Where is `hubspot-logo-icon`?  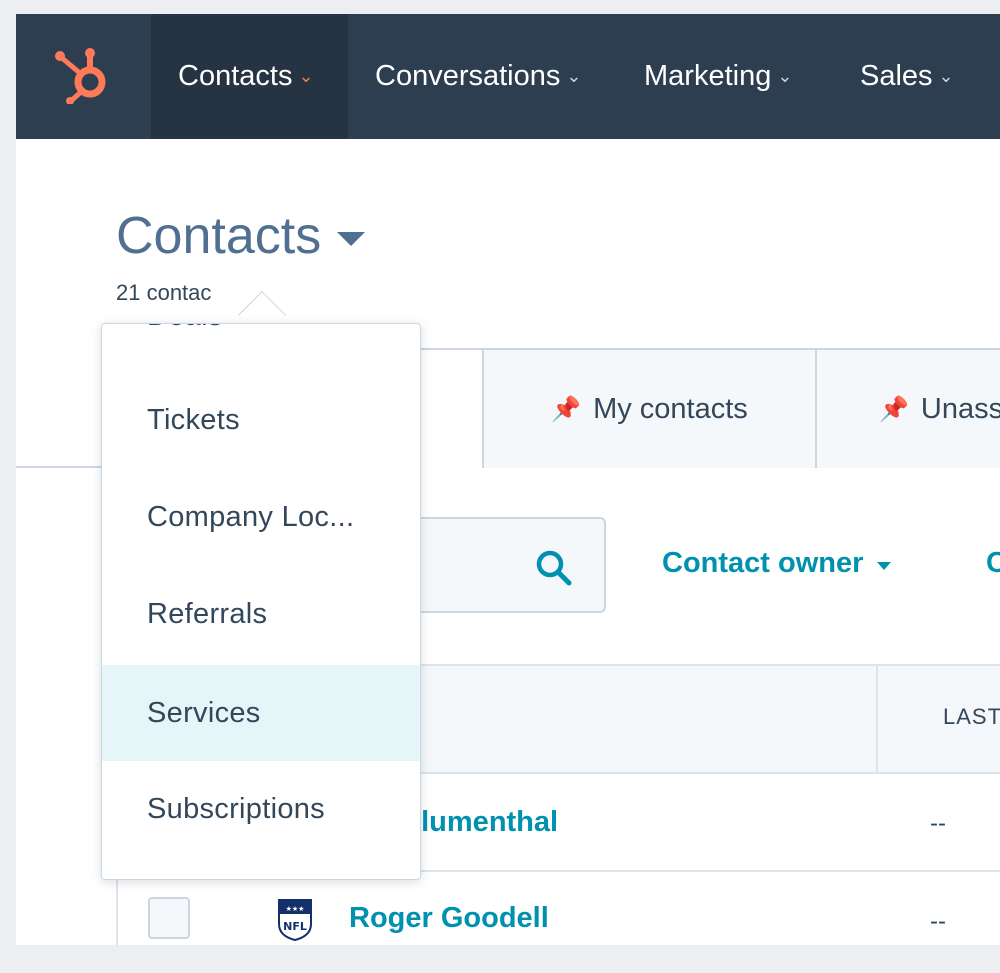
hubspot-logo-icon is located at coordinates (80, 74).